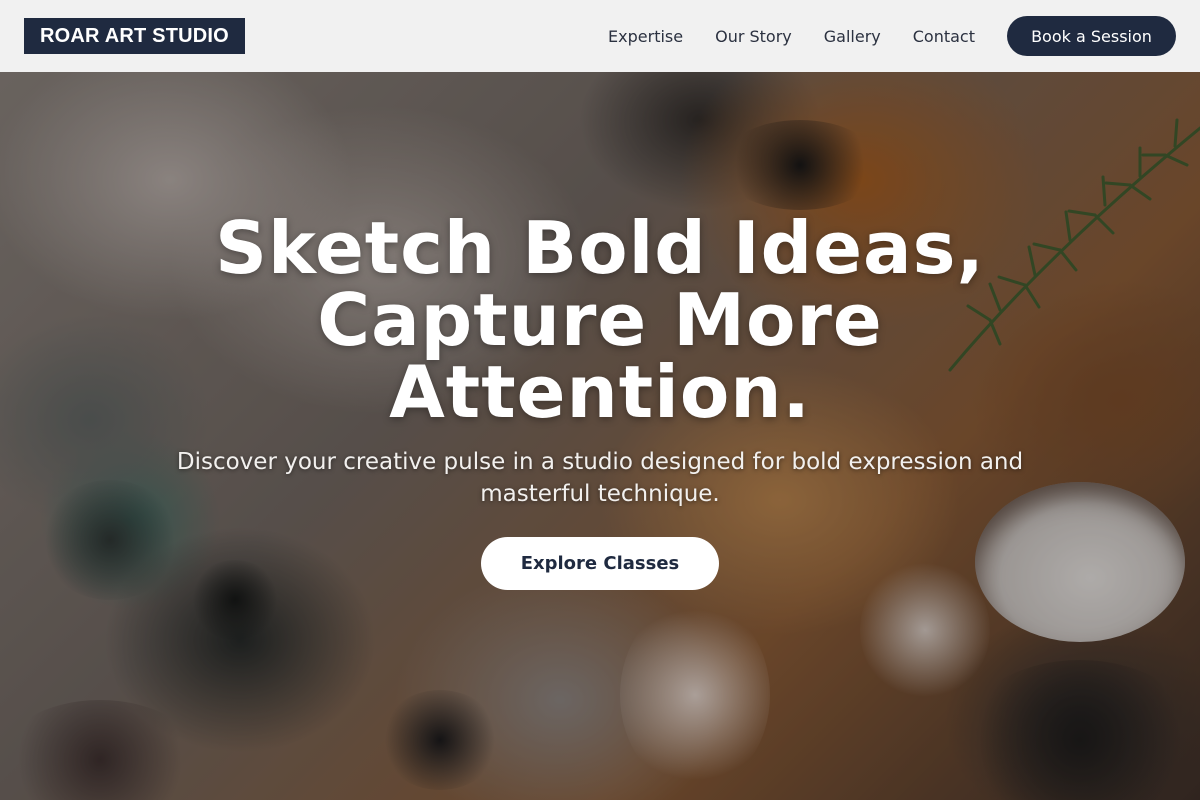 The height and width of the screenshot is (800, 1200). I want to click on nav-link-contact: Contact, so click(944, 36).